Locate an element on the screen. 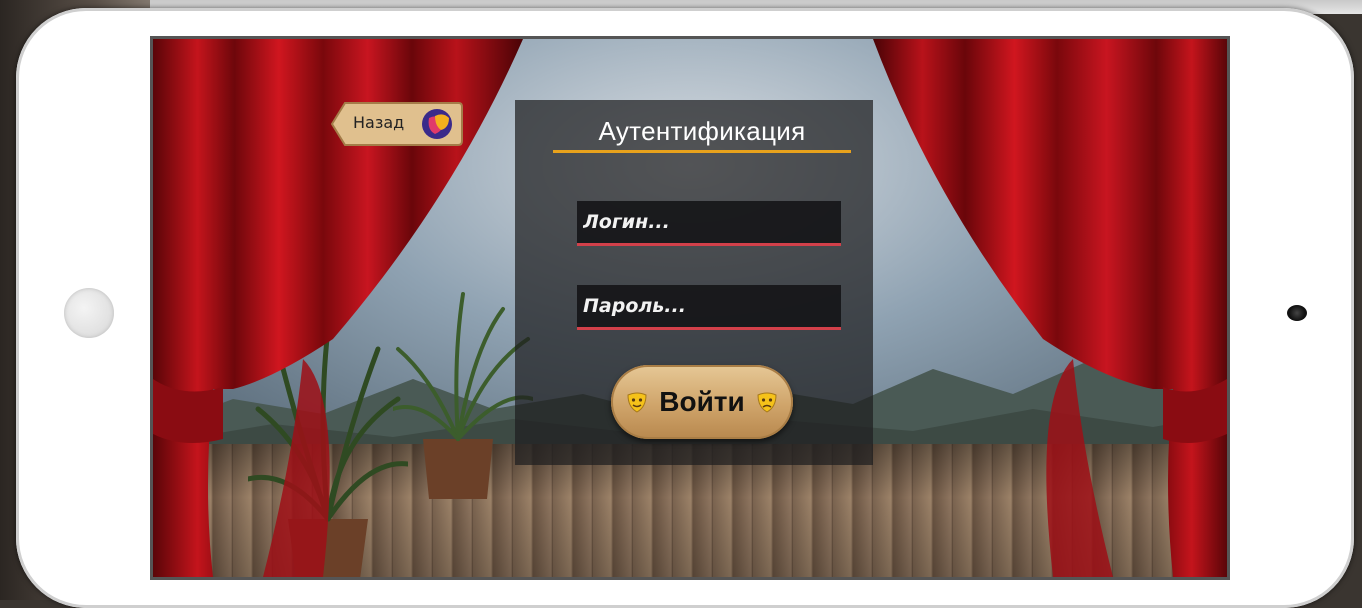  password-field is located at coordinates (709, 307).